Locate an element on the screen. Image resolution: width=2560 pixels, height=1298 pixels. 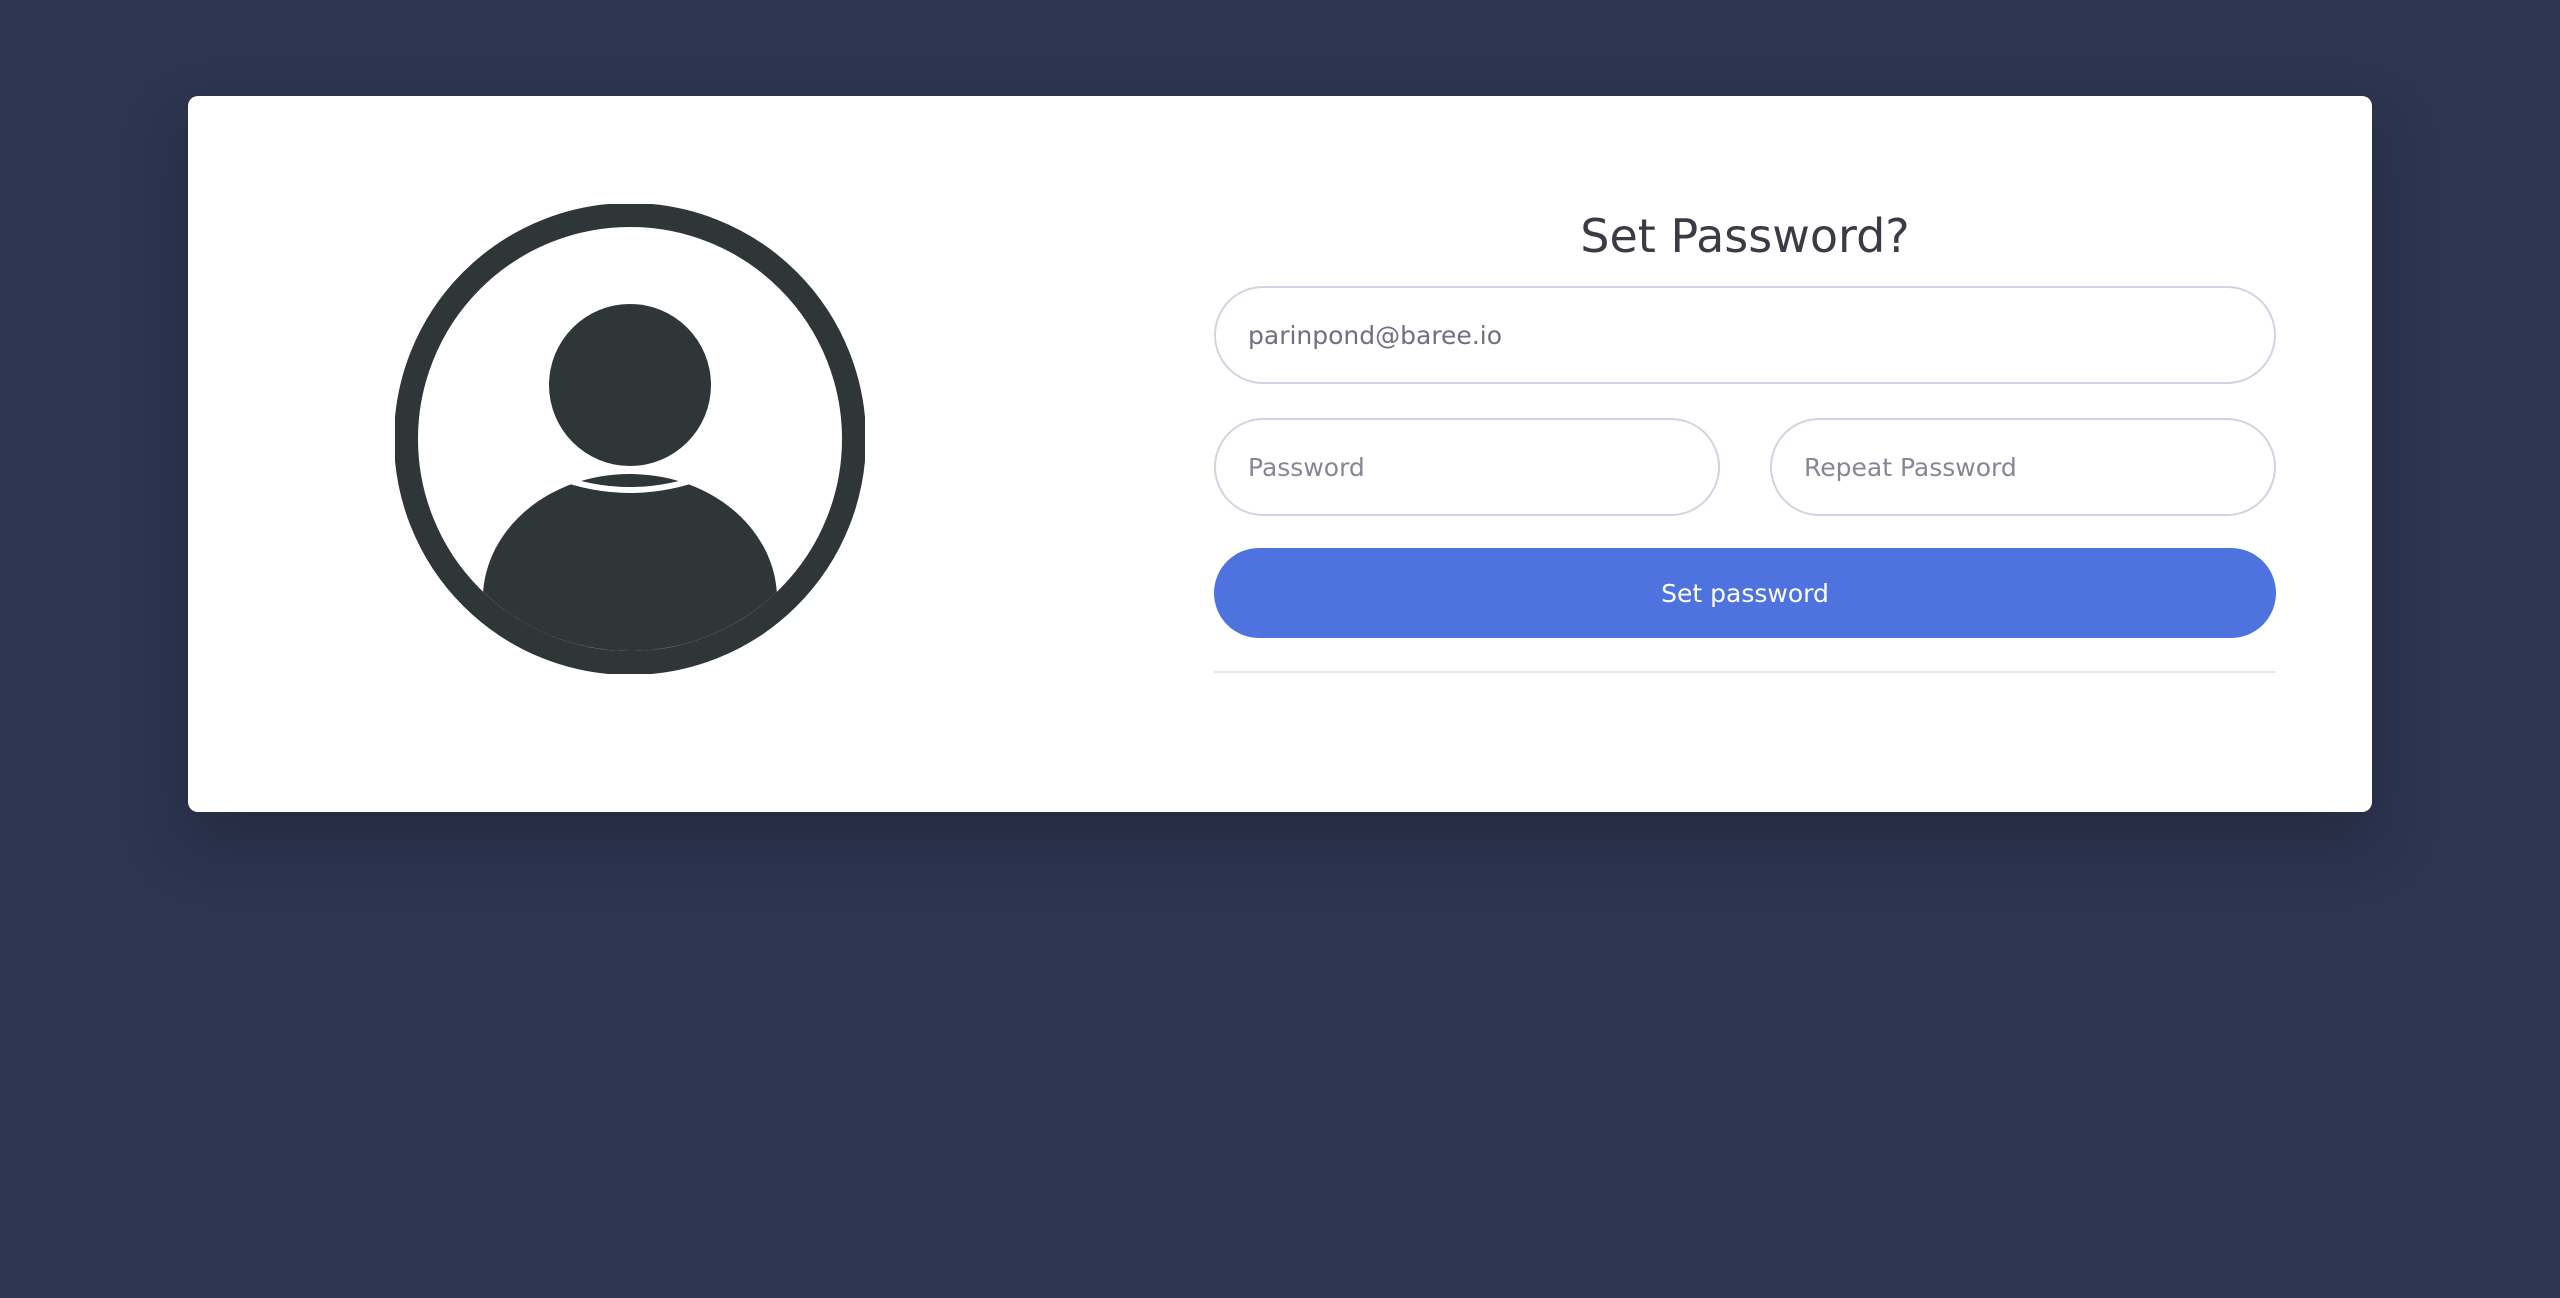
user-circle-icon is located at coordinates (630, 439).